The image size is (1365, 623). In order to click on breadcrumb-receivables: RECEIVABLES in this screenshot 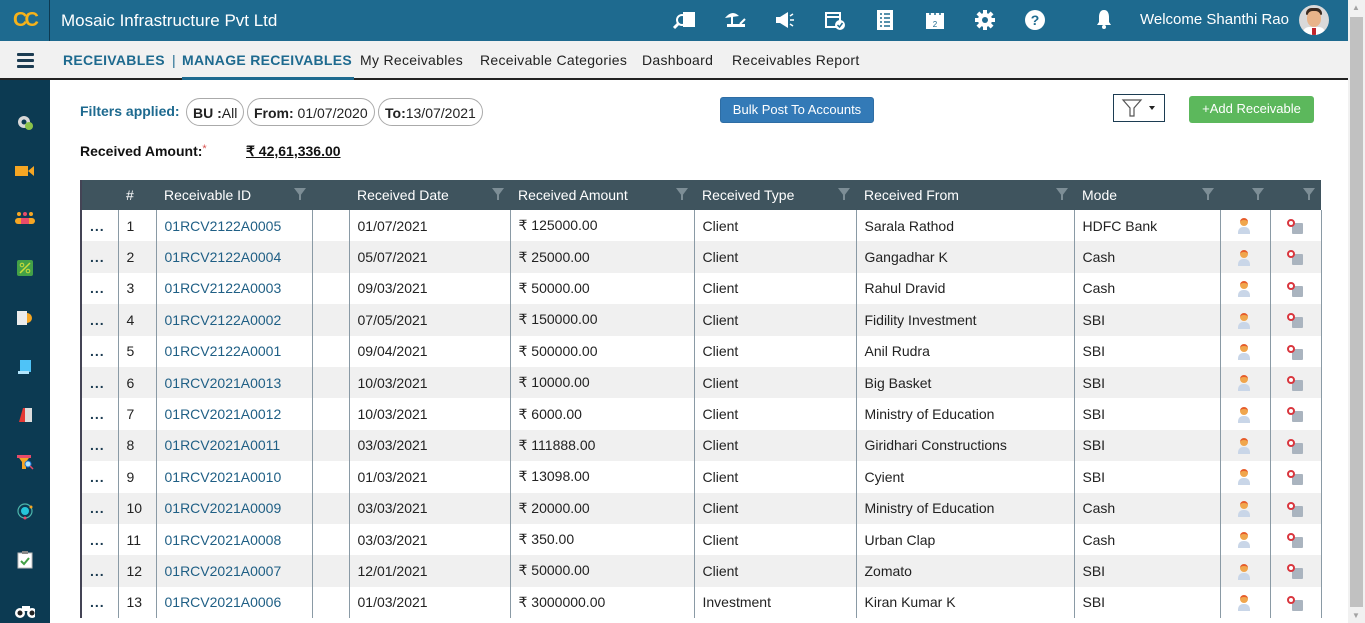, I will do `click(114, 60)`.